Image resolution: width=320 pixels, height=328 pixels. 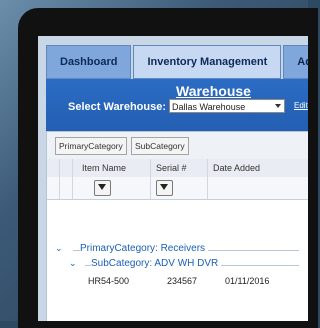 I want to click on cell-serial: 234567, so click(x=182, y=281).